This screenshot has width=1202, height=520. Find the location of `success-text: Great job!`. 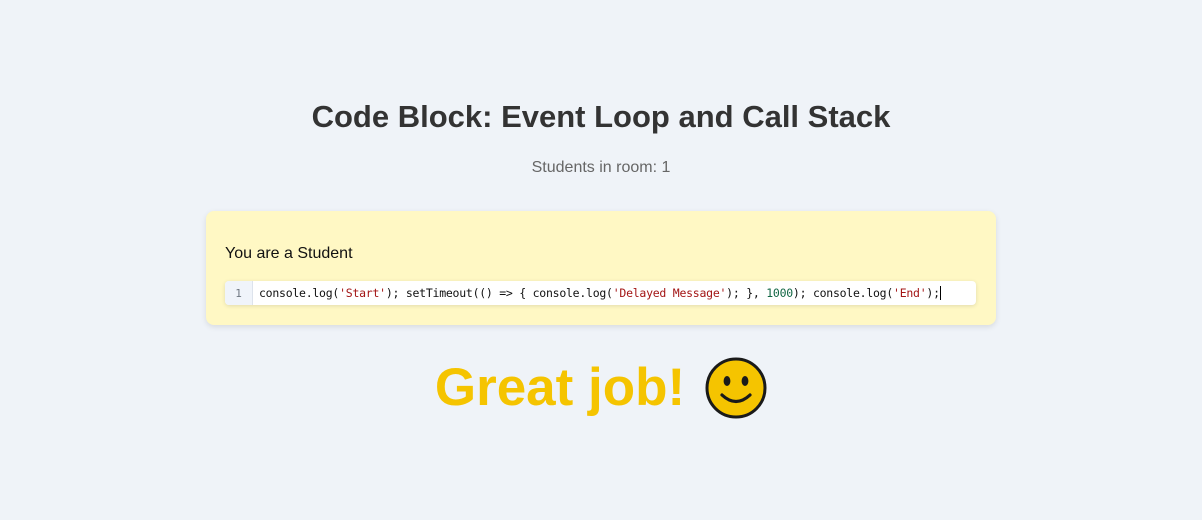

success-text: Great job! is located at coordinates (560, 387).